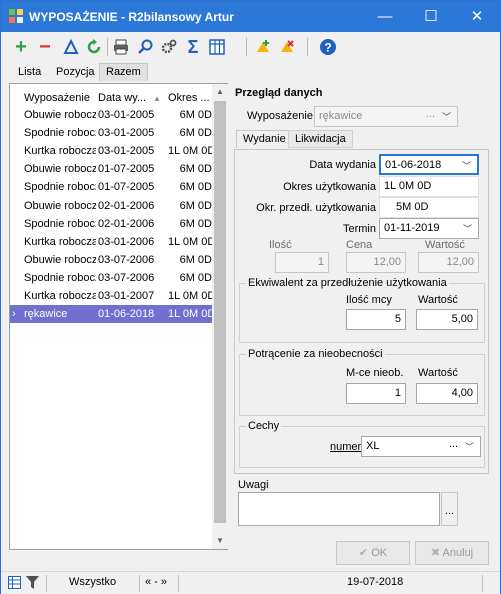 This screenshot has height=594, width=501. What do you see at coordinates (447, 393) in the screenshot?
I see `deduction-value-field: 4,00` at bounding box center [447, 393].